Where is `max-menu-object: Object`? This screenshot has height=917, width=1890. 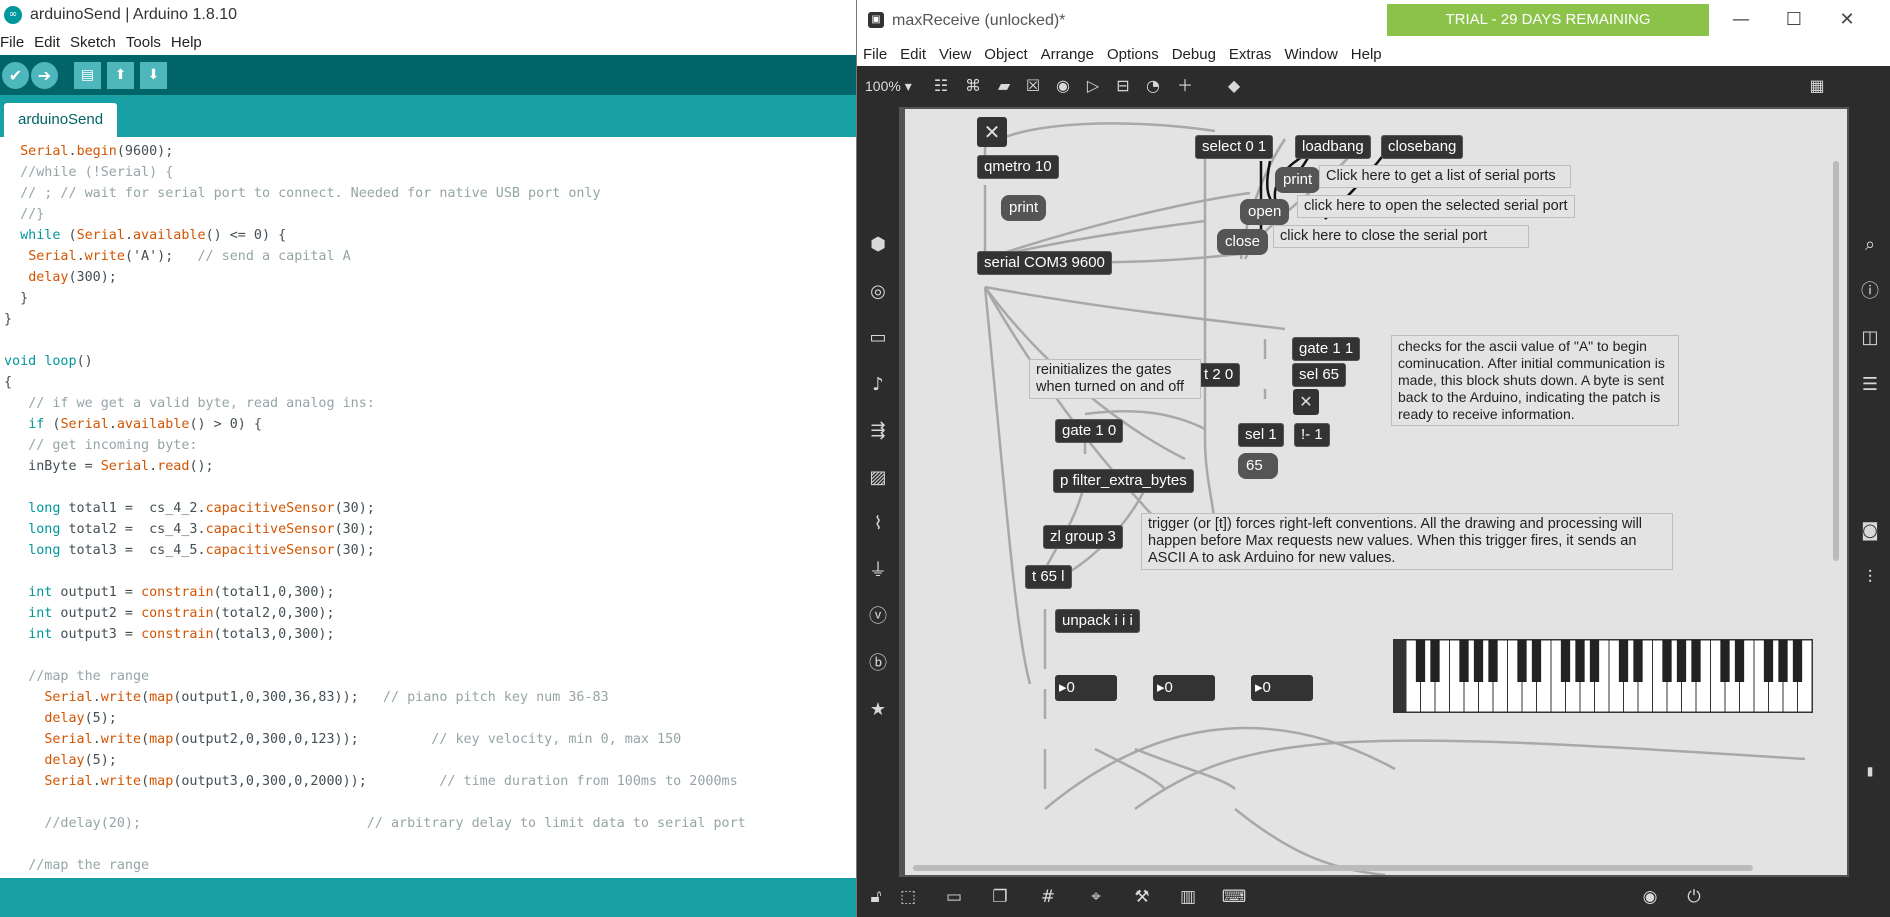 max-menu-object: Object is located at coordinates (1005, 54).